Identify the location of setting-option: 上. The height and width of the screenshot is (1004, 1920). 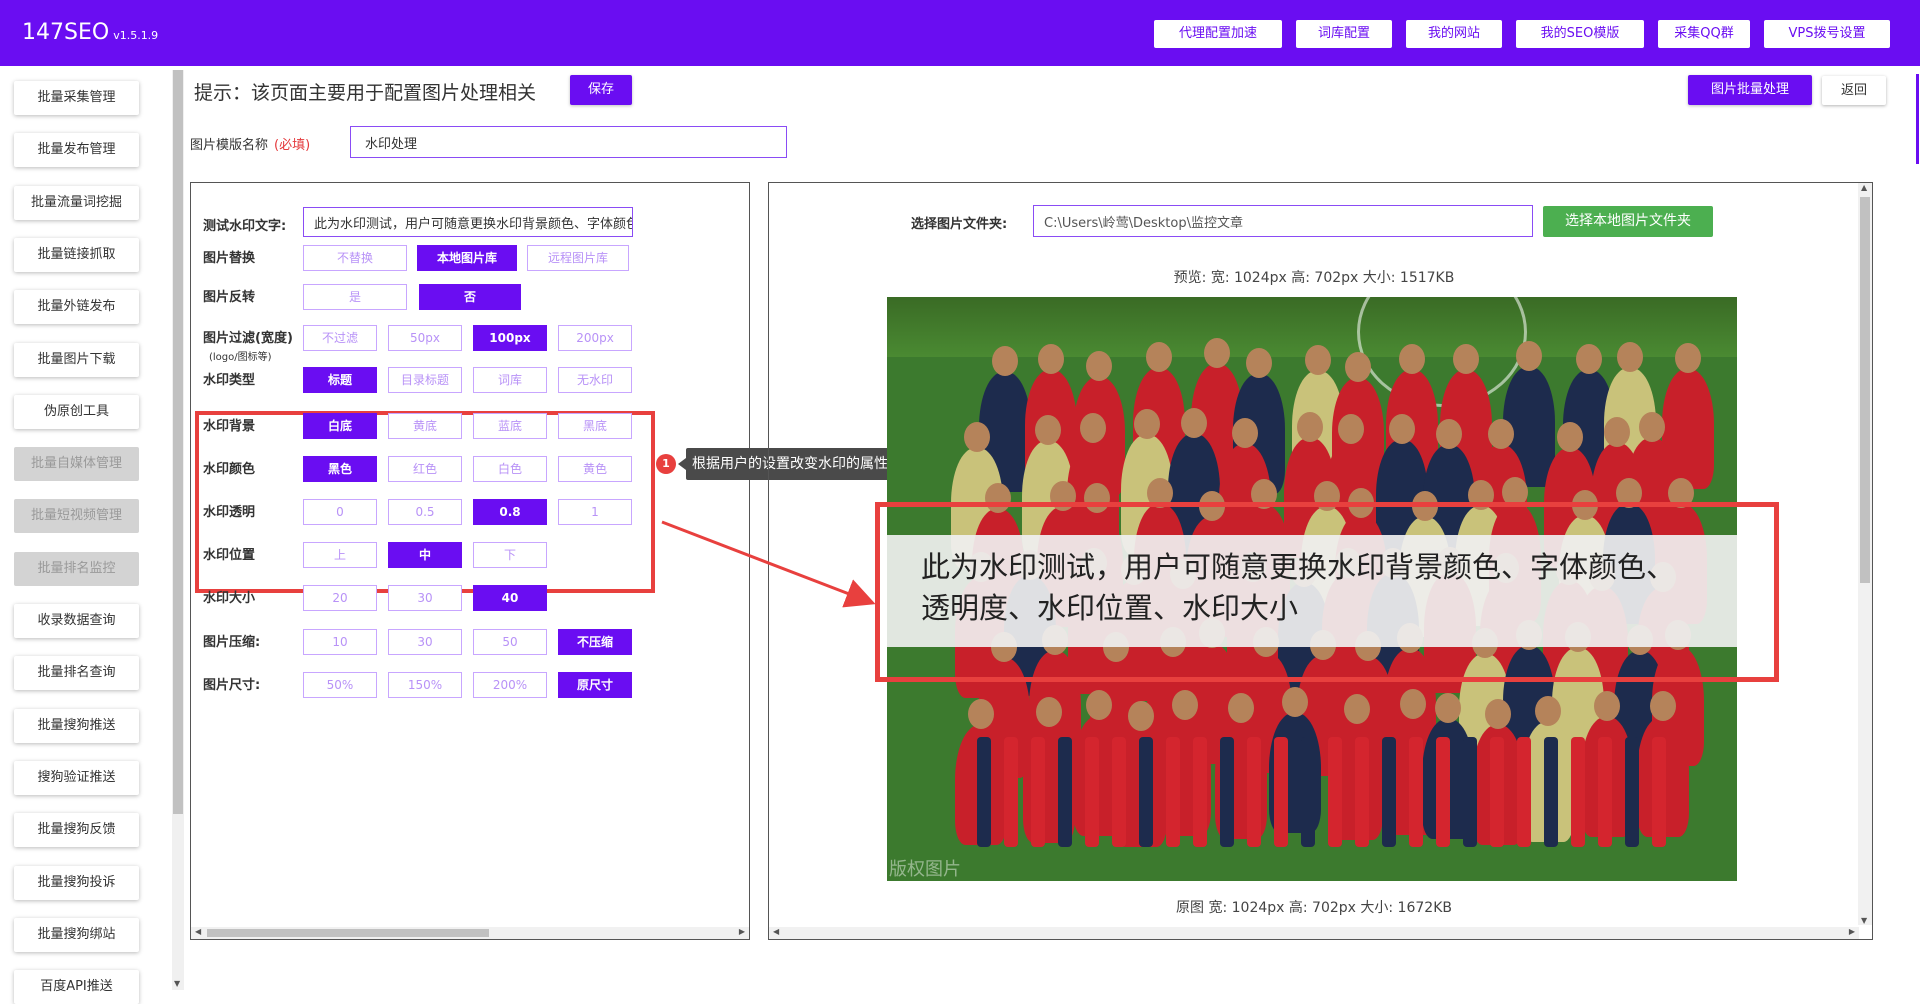
(340, 555).